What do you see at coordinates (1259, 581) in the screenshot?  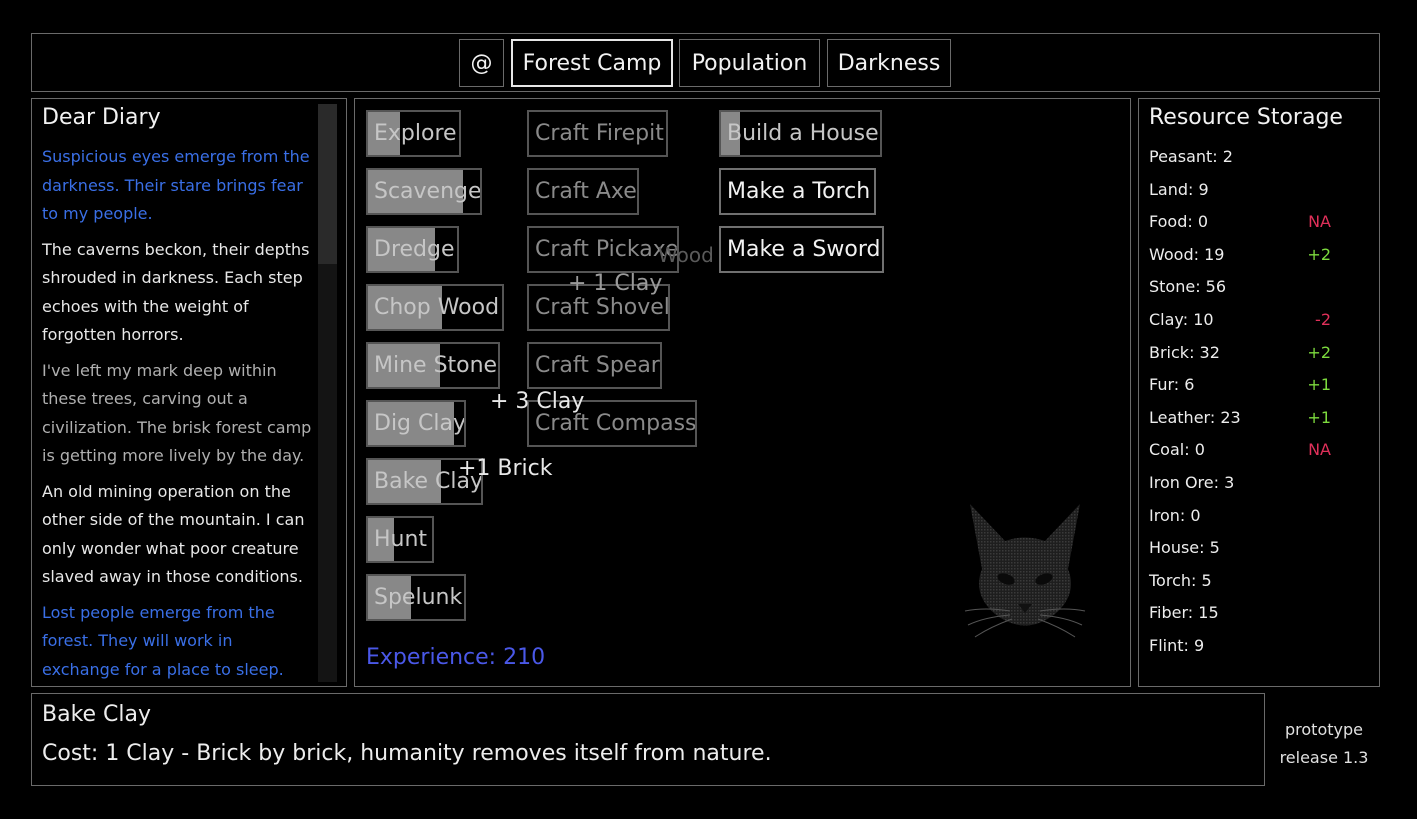 I see `resource-row: Torch: 5` at bounding box center [1259, 581].